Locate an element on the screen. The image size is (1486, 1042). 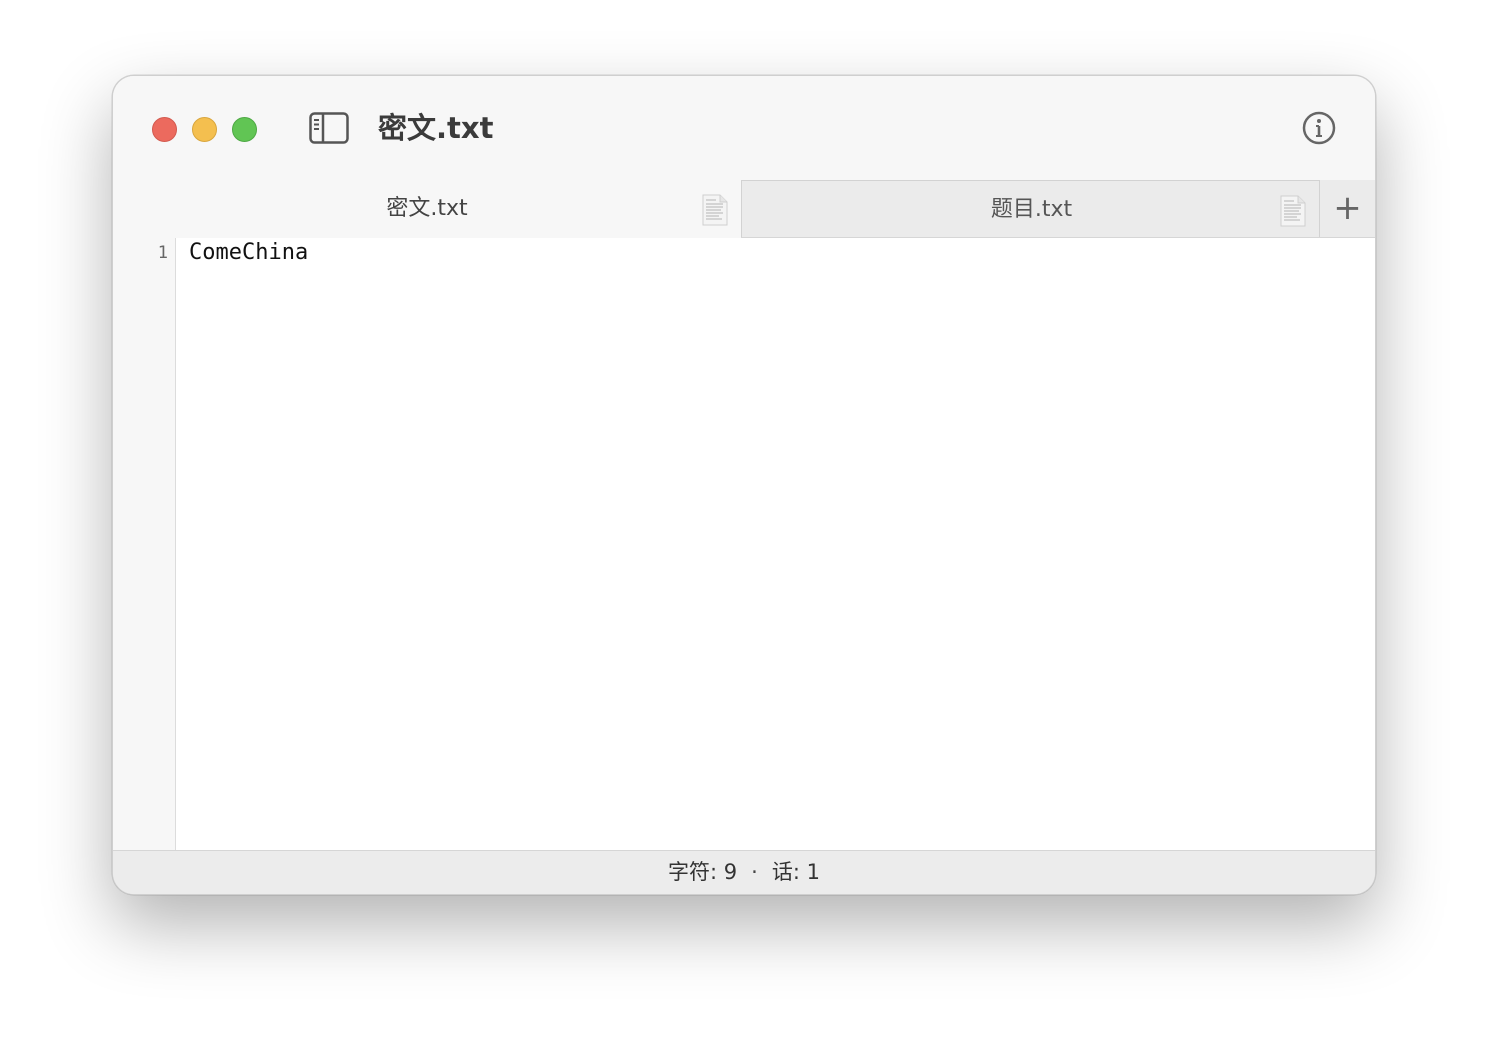
line-number: 1 is located at coordinates (162, 253).